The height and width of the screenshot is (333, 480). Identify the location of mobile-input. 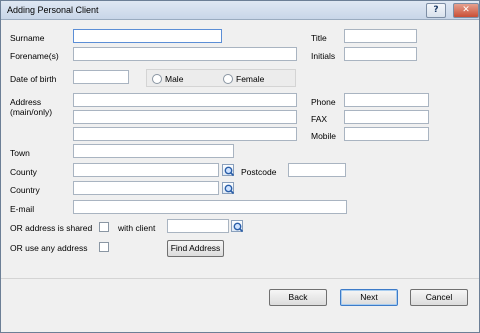
(386, 134).